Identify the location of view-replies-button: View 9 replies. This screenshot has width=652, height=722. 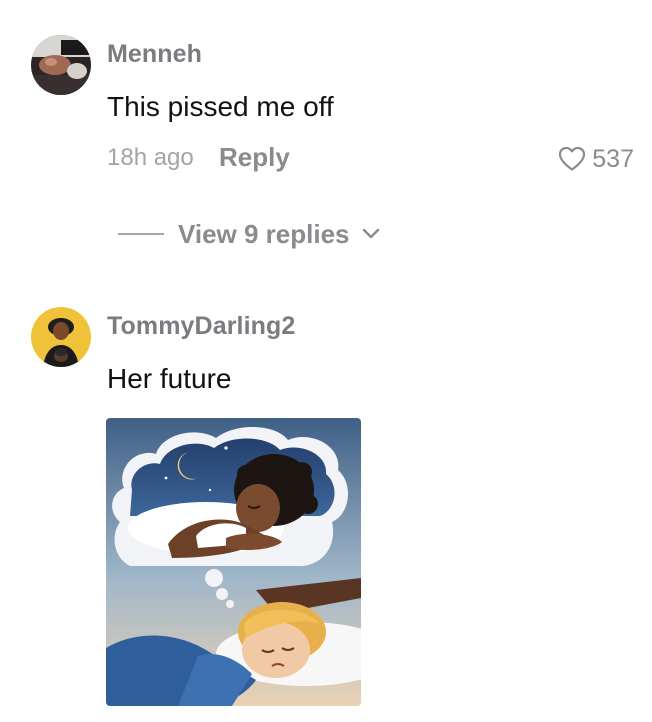
(249, 234).